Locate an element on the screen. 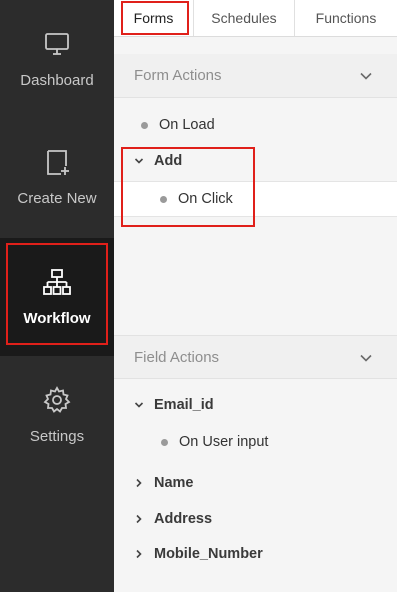  on-load-item: On Load is located at coordinates (255, 125).